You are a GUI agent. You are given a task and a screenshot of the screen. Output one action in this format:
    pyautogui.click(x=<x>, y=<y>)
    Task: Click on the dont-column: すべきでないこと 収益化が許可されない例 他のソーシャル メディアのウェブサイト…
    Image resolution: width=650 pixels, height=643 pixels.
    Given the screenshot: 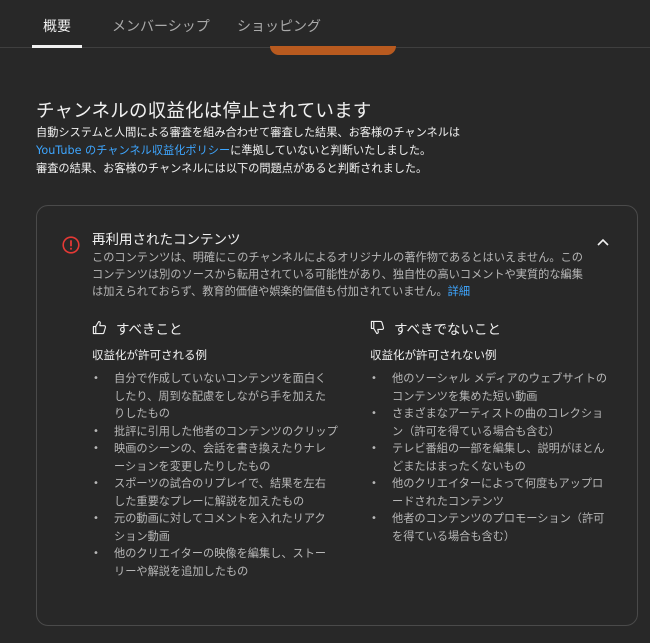 What is the action you would take?
    pyautogui.click(x=497, y=429)
    